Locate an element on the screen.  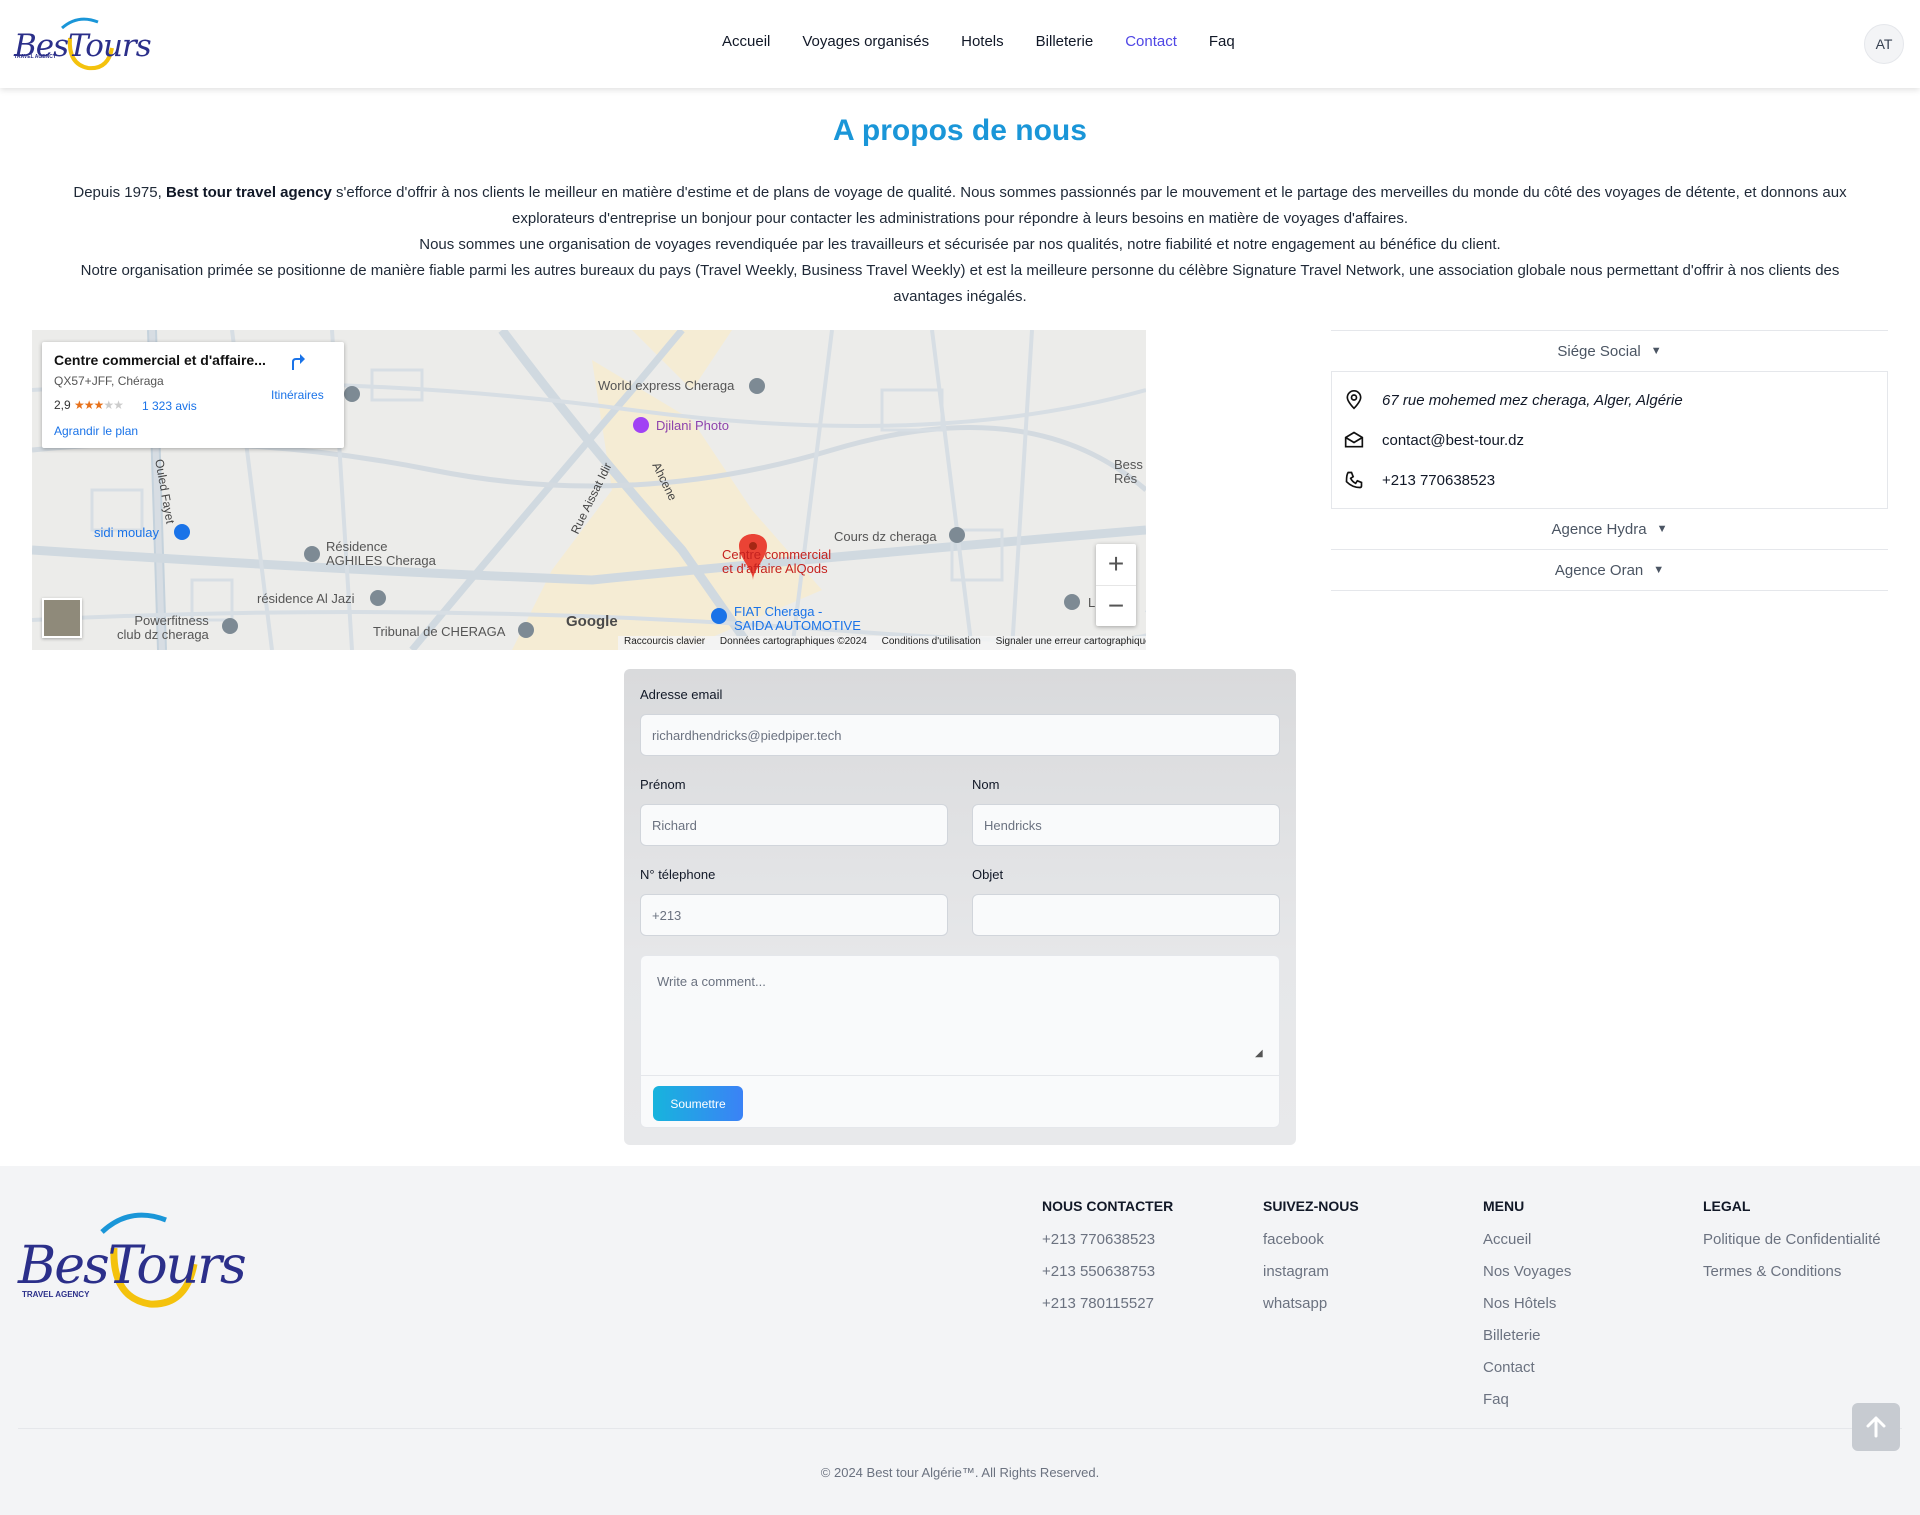
accordion-agence-oran: Agence Oran ▼ is located at coordinates (1609, 570).